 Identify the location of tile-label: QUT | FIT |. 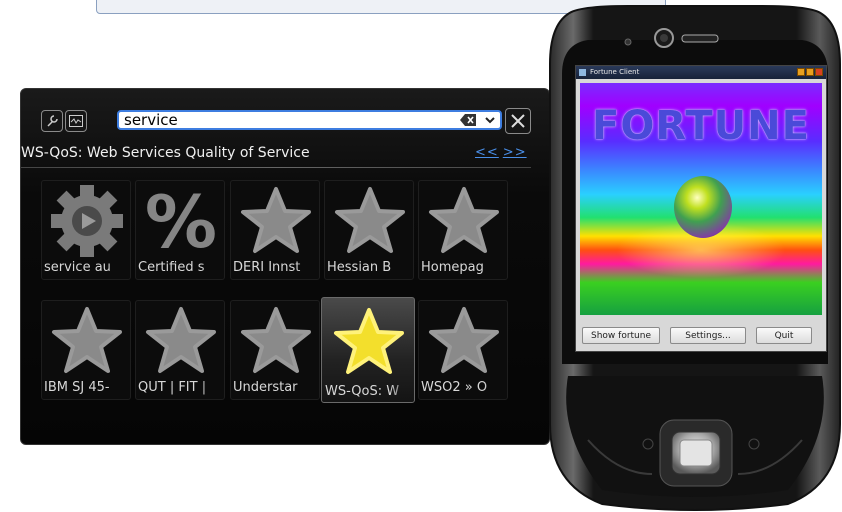
(172, 387).